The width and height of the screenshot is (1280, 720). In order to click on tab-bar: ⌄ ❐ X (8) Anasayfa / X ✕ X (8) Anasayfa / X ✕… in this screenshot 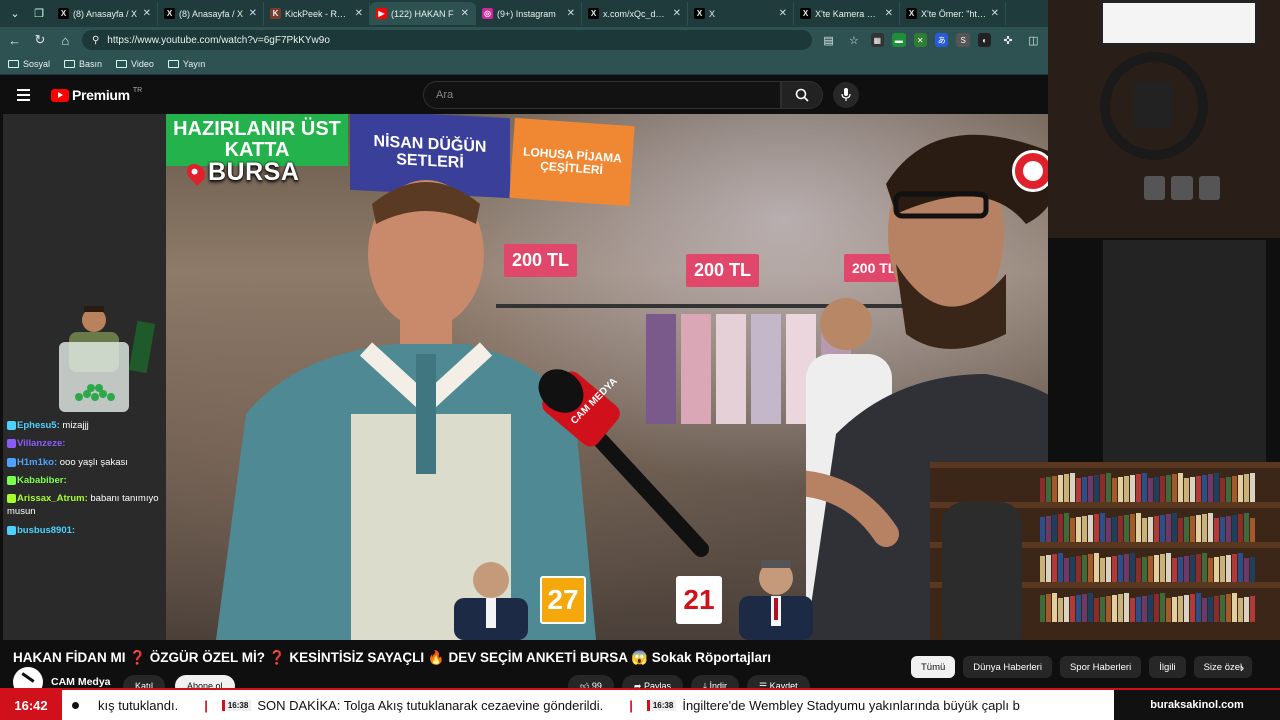, I will do `click(524, 13)`.